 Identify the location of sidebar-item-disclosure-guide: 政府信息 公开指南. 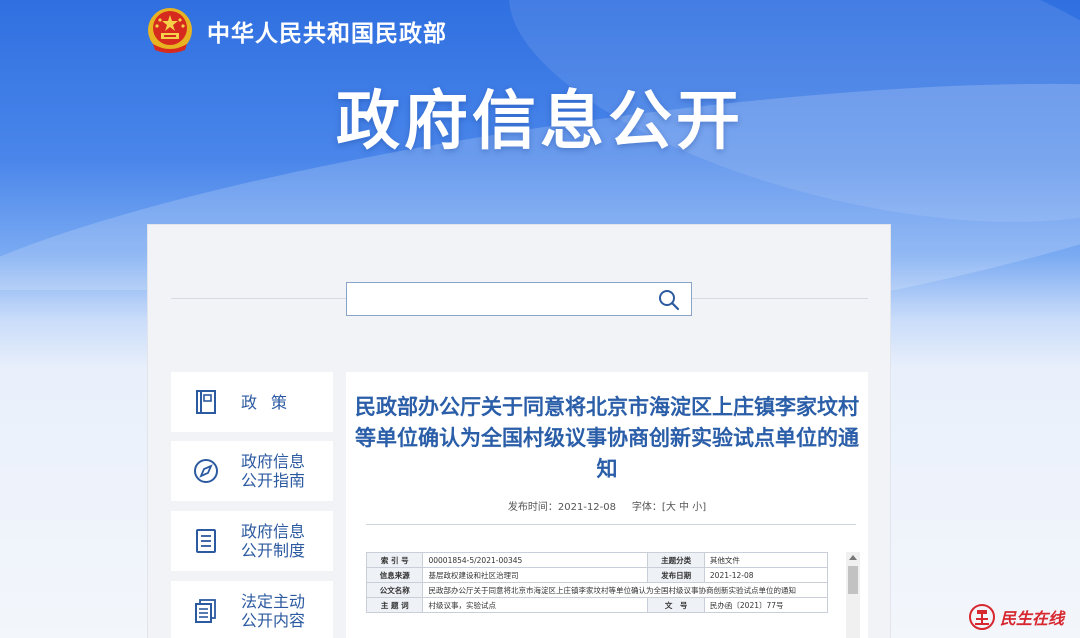
(252, 471).